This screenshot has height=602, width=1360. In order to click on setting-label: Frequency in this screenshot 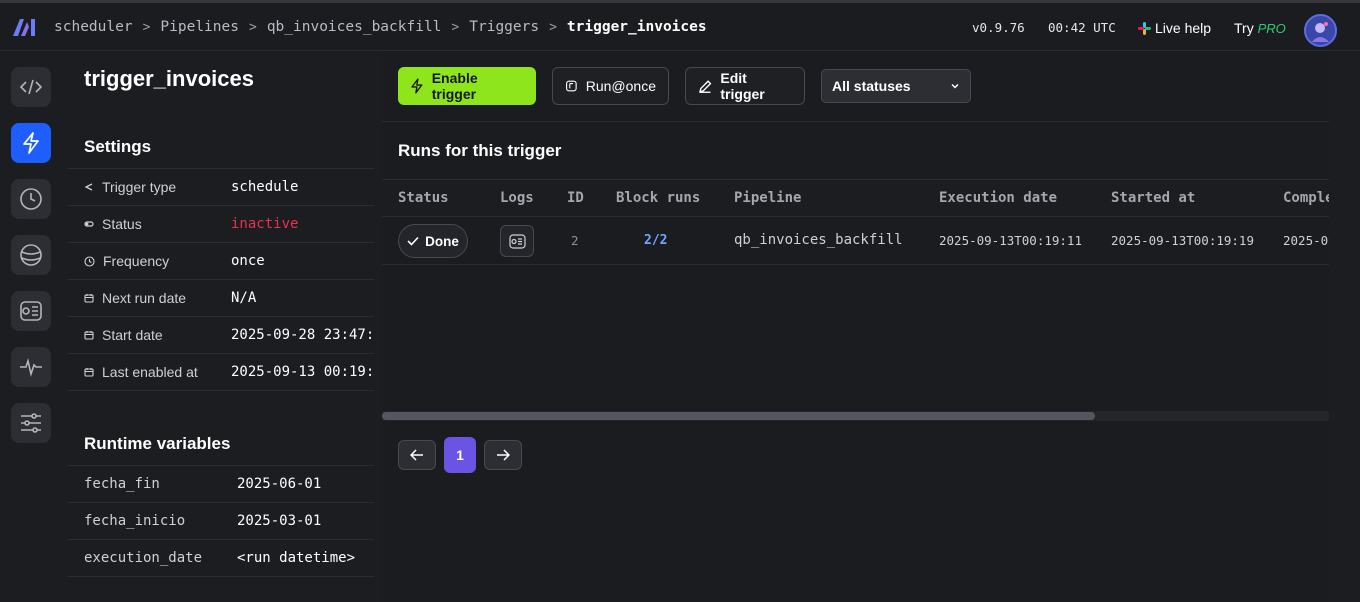, I will do `click(126, 261)`.